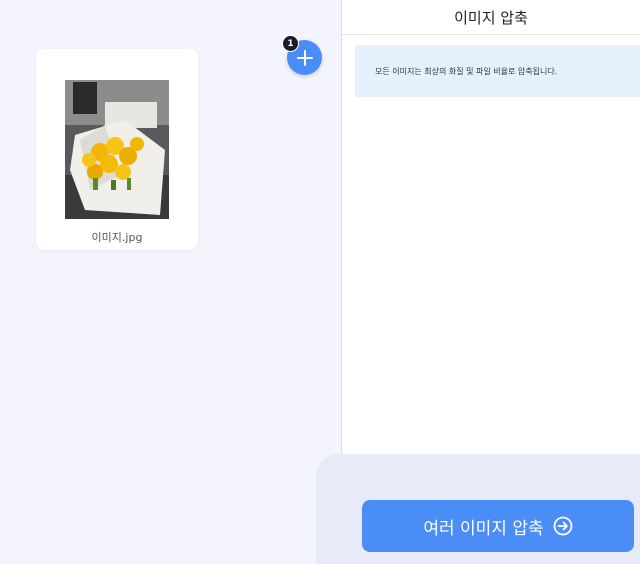 This screenshot has width=640, height=564. I want to click on file-card: 이미지.jpg, so click(117, 149).